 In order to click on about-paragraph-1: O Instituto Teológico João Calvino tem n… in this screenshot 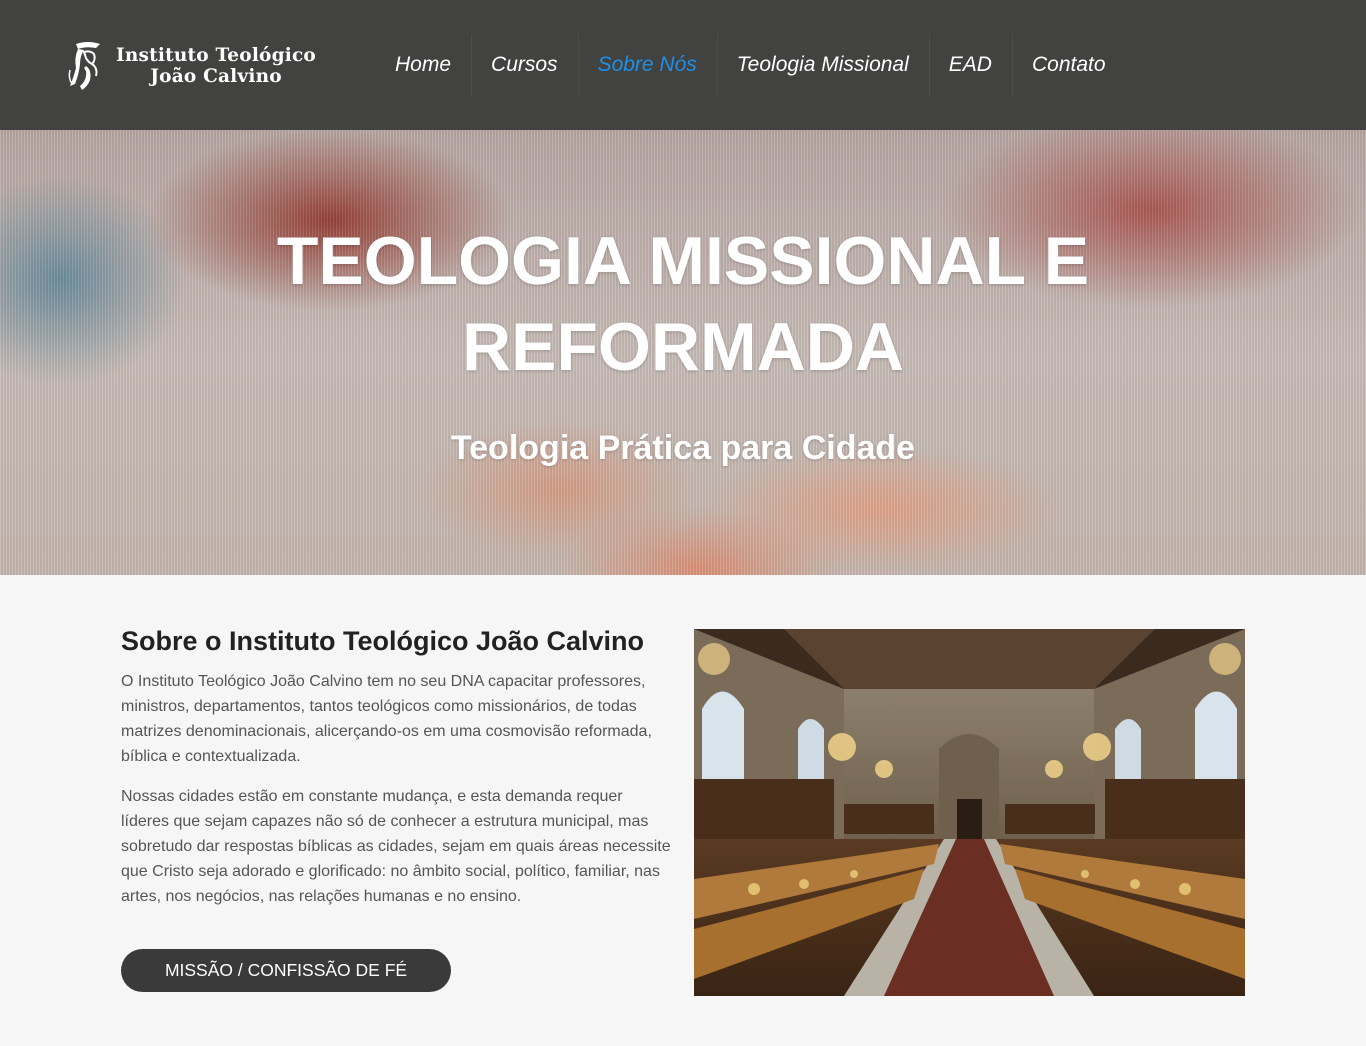, I will do `click(386, 719)`.